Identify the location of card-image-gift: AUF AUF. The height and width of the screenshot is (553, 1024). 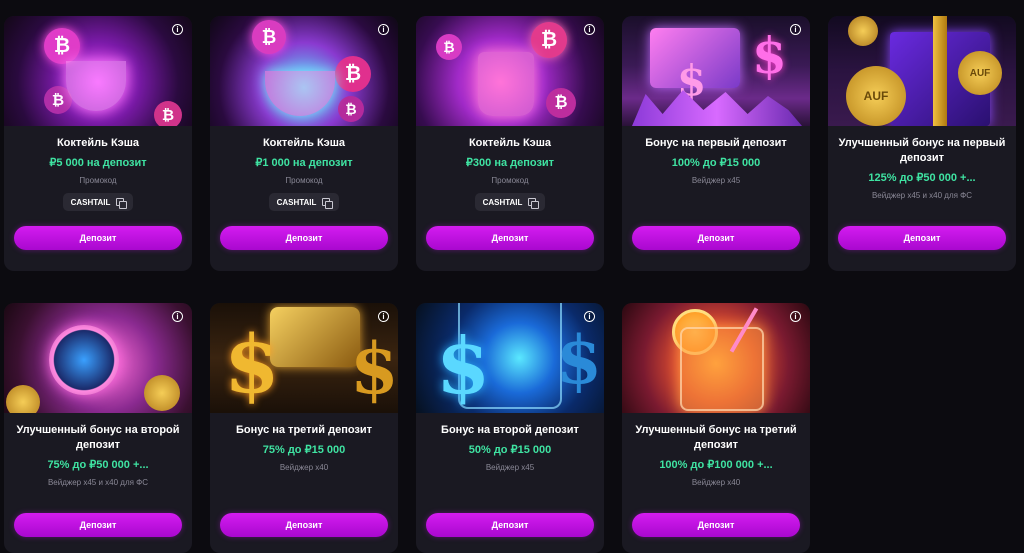
(922, 71).